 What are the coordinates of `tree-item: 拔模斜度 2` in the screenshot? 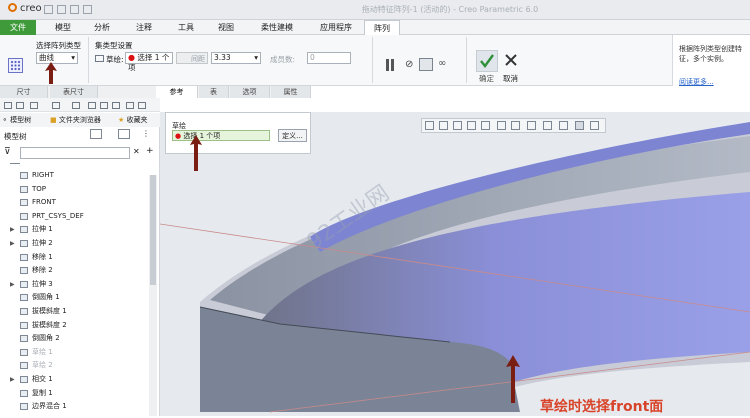 It's located at (75, 325).